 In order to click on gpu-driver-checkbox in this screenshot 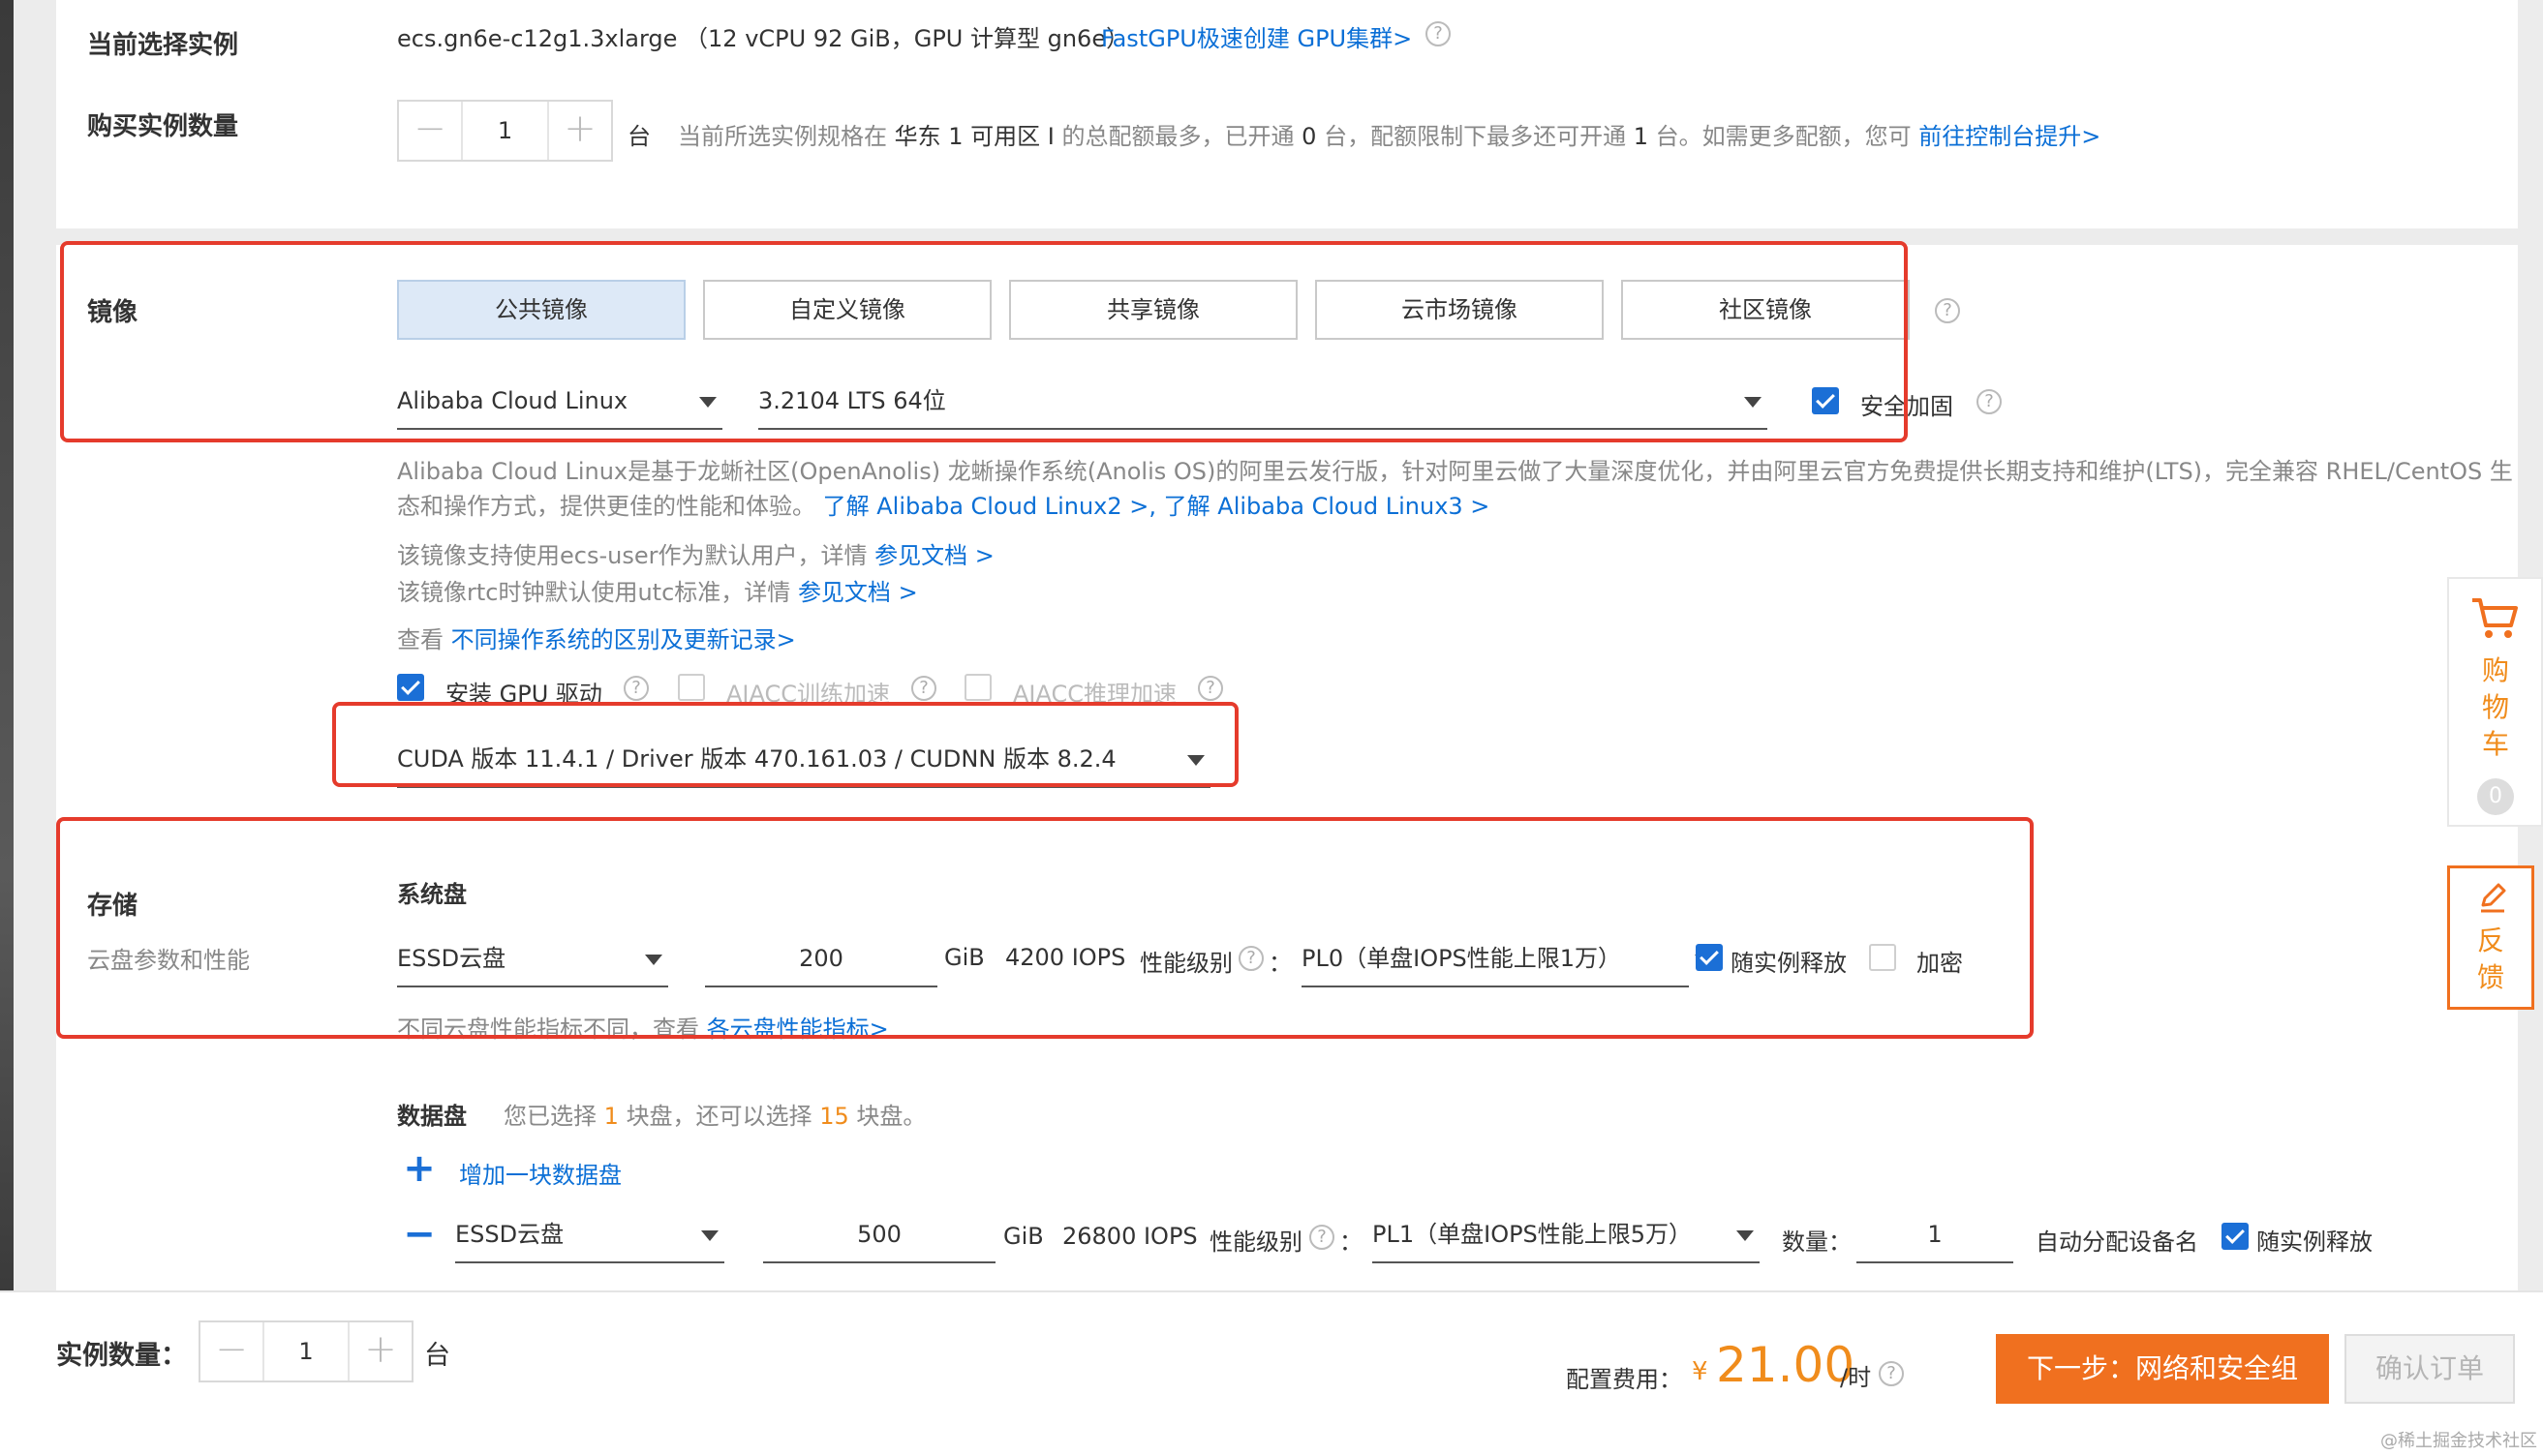, I will do `click(410, 688)`.